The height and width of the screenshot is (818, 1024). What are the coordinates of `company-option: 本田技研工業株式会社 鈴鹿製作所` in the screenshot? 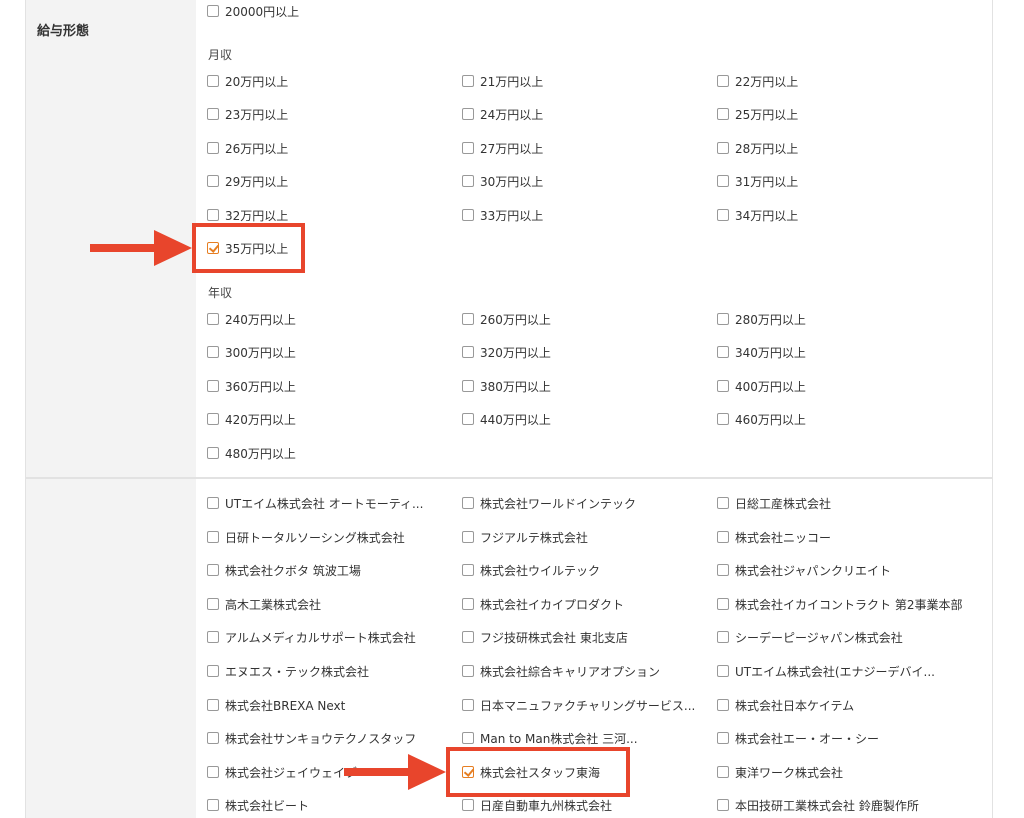 It's located at (818, 805).